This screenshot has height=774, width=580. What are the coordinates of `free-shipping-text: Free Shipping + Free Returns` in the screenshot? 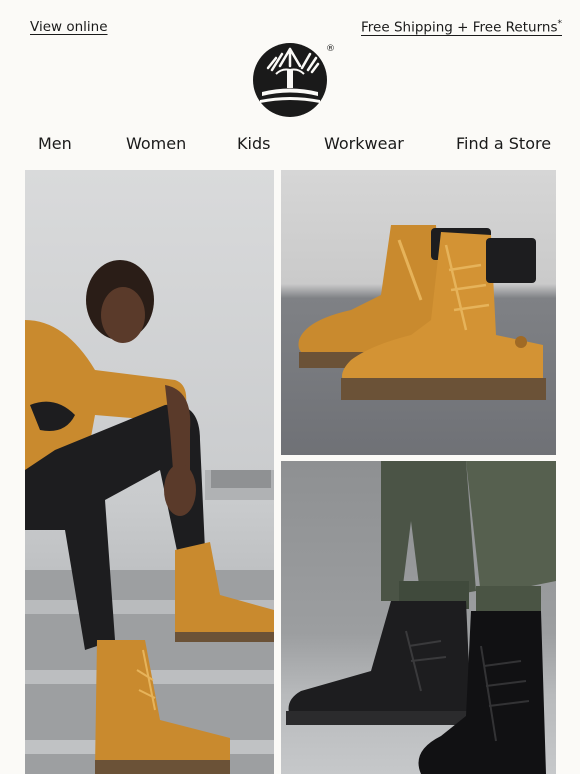 It's located at (459, 27).